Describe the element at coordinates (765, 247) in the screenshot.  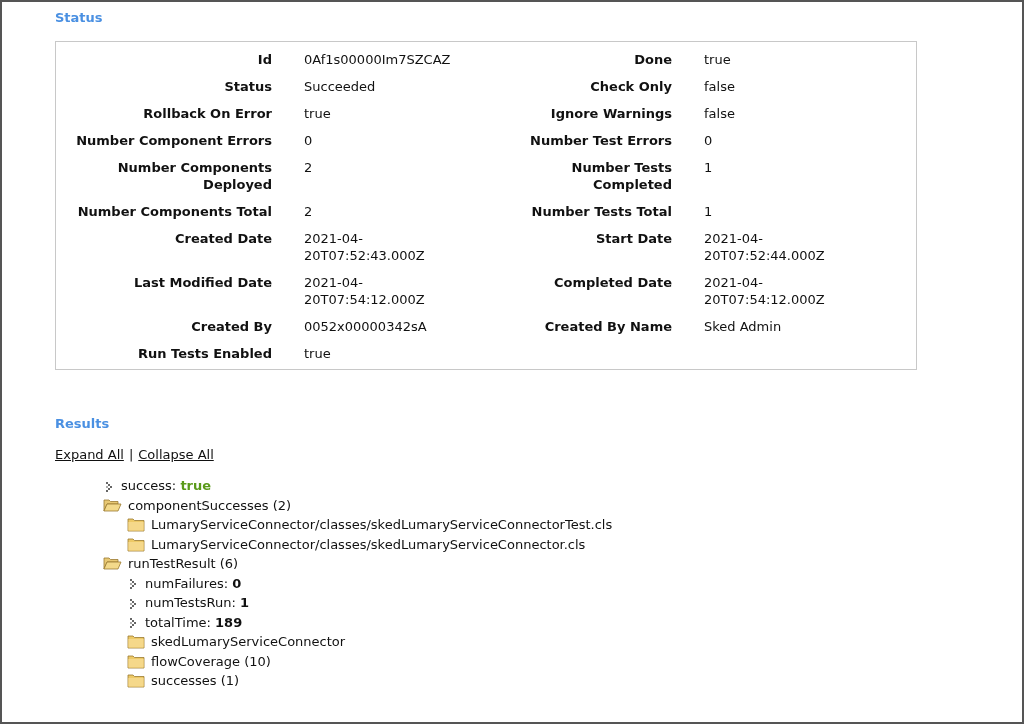
I see `field-value: 2021-04-20T07:52:44.000Z` at that location.